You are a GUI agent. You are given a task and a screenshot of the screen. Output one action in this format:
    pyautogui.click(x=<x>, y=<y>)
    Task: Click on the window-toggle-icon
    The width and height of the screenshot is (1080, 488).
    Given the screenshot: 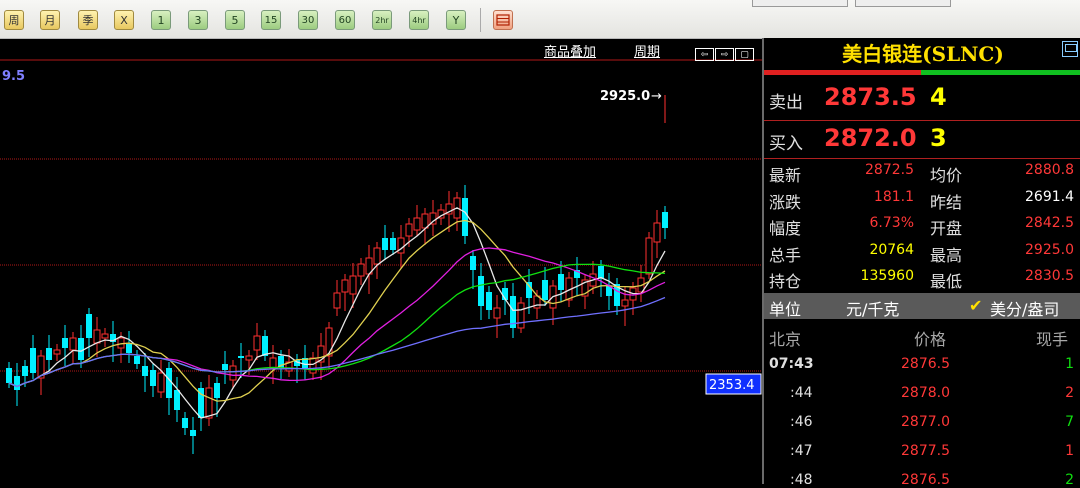 What is the action you would take?
    pyautogui.click(x=1070, y=49)
    